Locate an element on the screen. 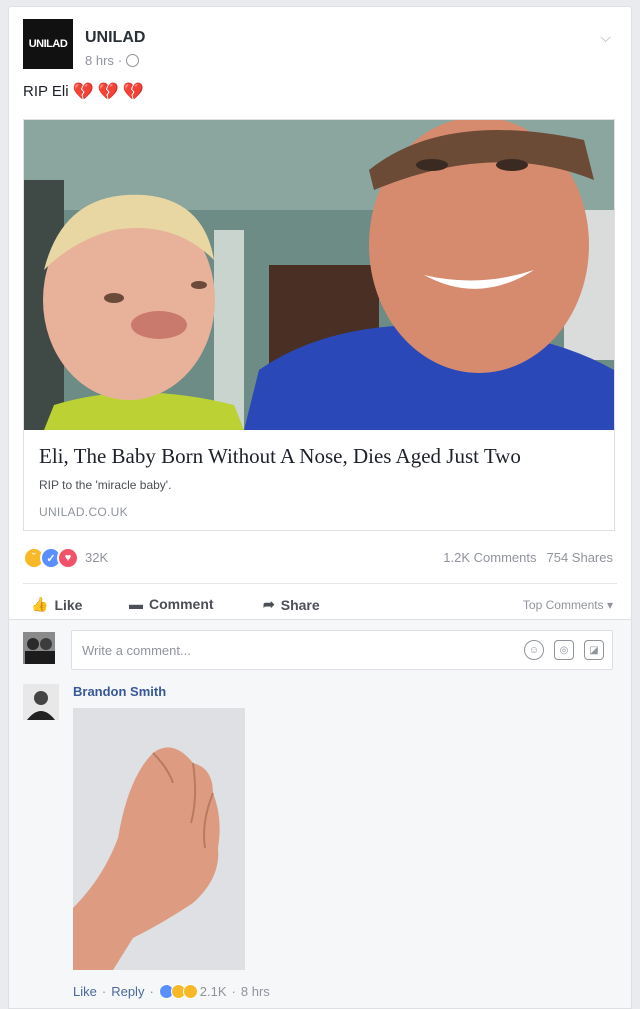 Image resolution: width=640 pixels, height=1009 pixels. caret-down-icon: ▾ is located at coordinates (609, 605).